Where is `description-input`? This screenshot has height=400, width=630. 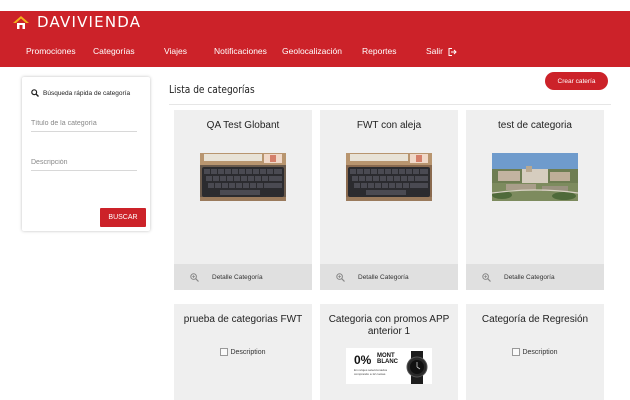 description-input is located at coordinates (84, 163).